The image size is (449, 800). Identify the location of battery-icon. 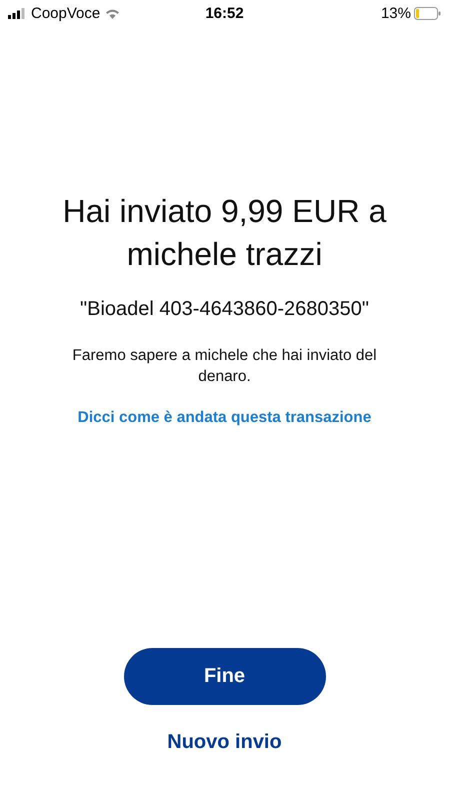
(427, 13).